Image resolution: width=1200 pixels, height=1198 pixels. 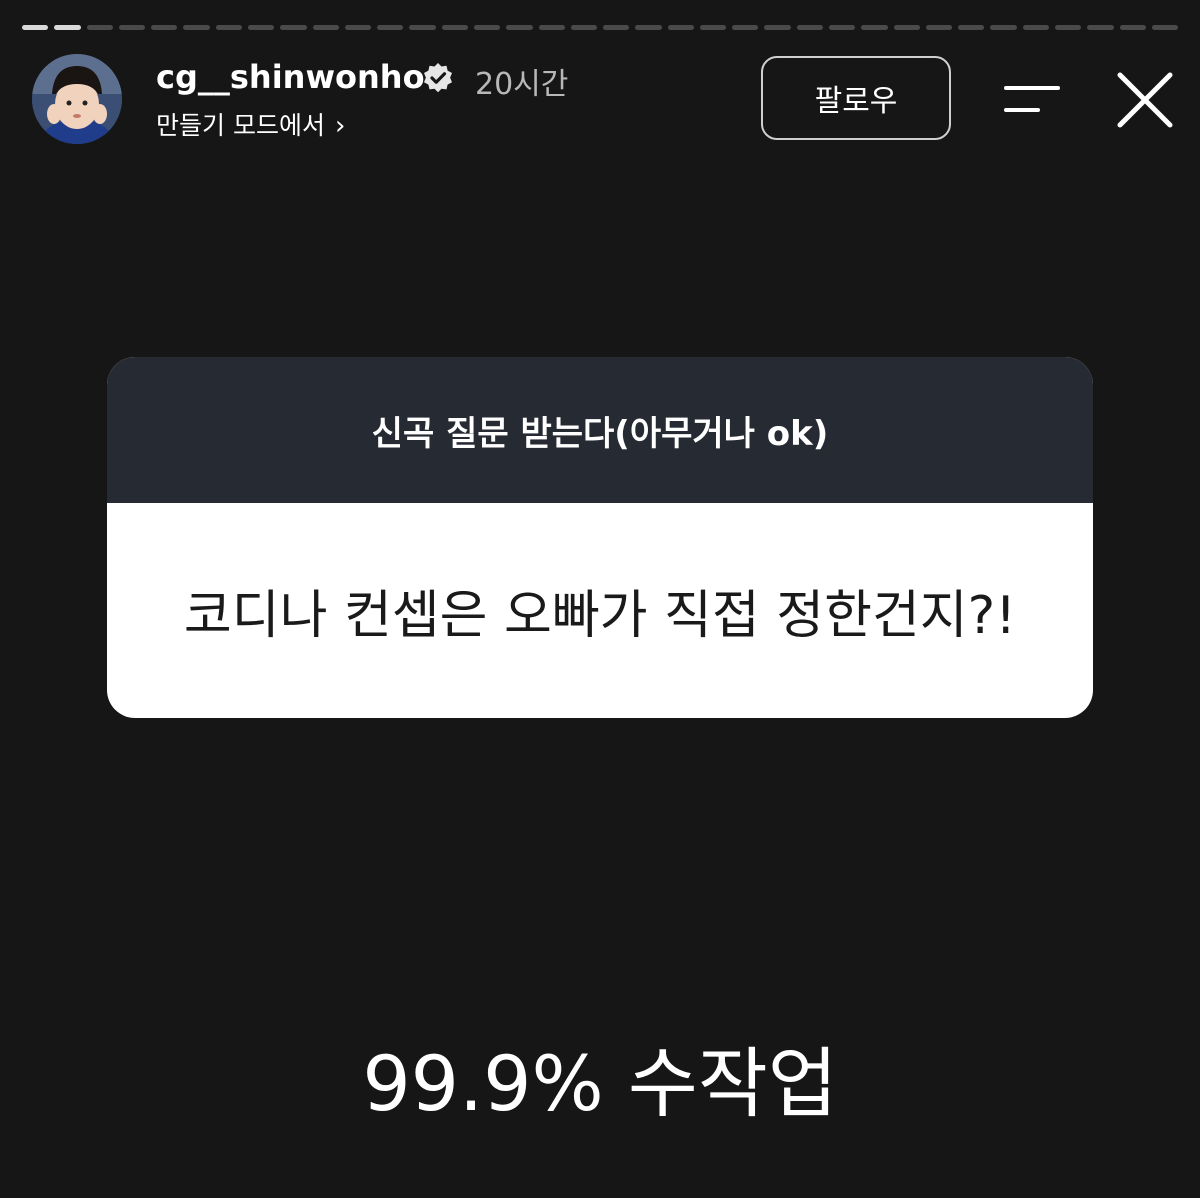 I want to click on create-mode-link: 만들기 모드에서 ›, so click(x=250, y=124).